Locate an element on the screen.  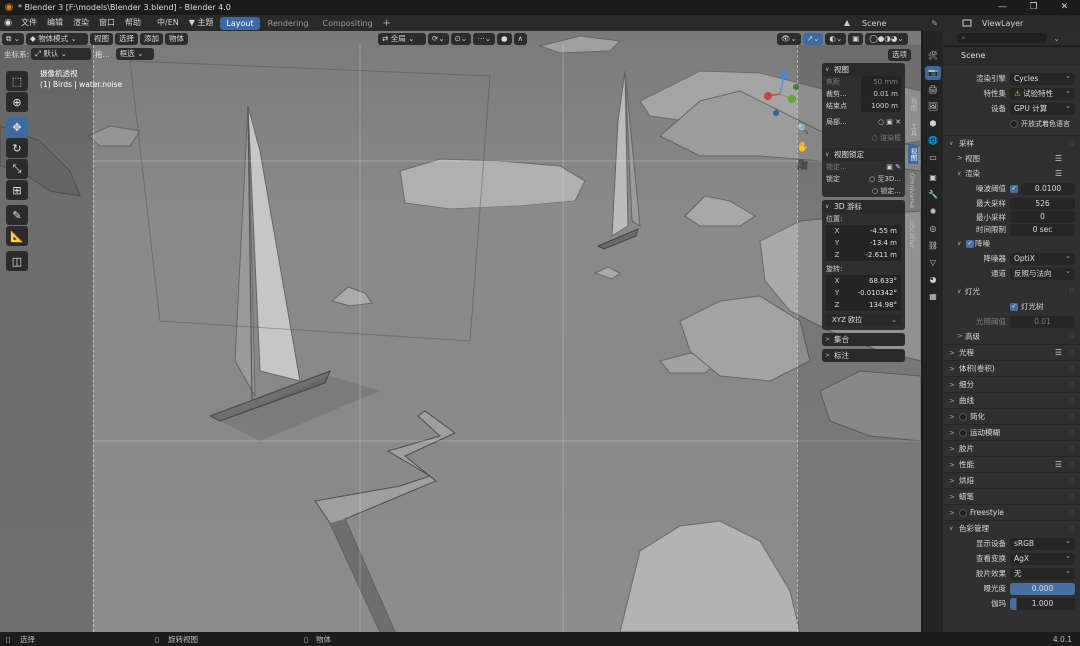
blender-menu-icon: ◉ is located at coordinates (8, 23).